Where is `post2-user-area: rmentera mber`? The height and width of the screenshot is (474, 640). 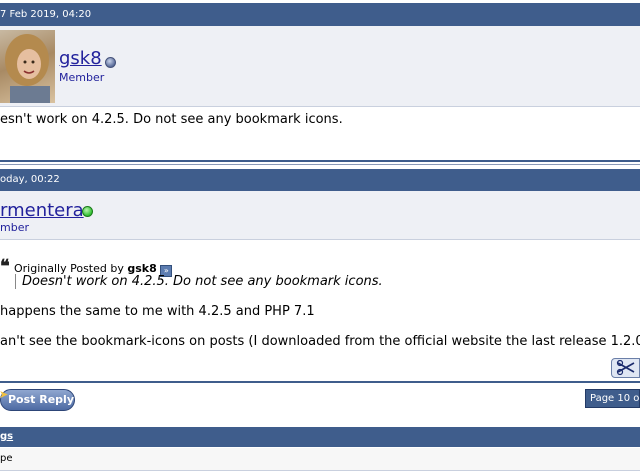 post2-user-area: rmentera mber is located at coordinates (320, 215).